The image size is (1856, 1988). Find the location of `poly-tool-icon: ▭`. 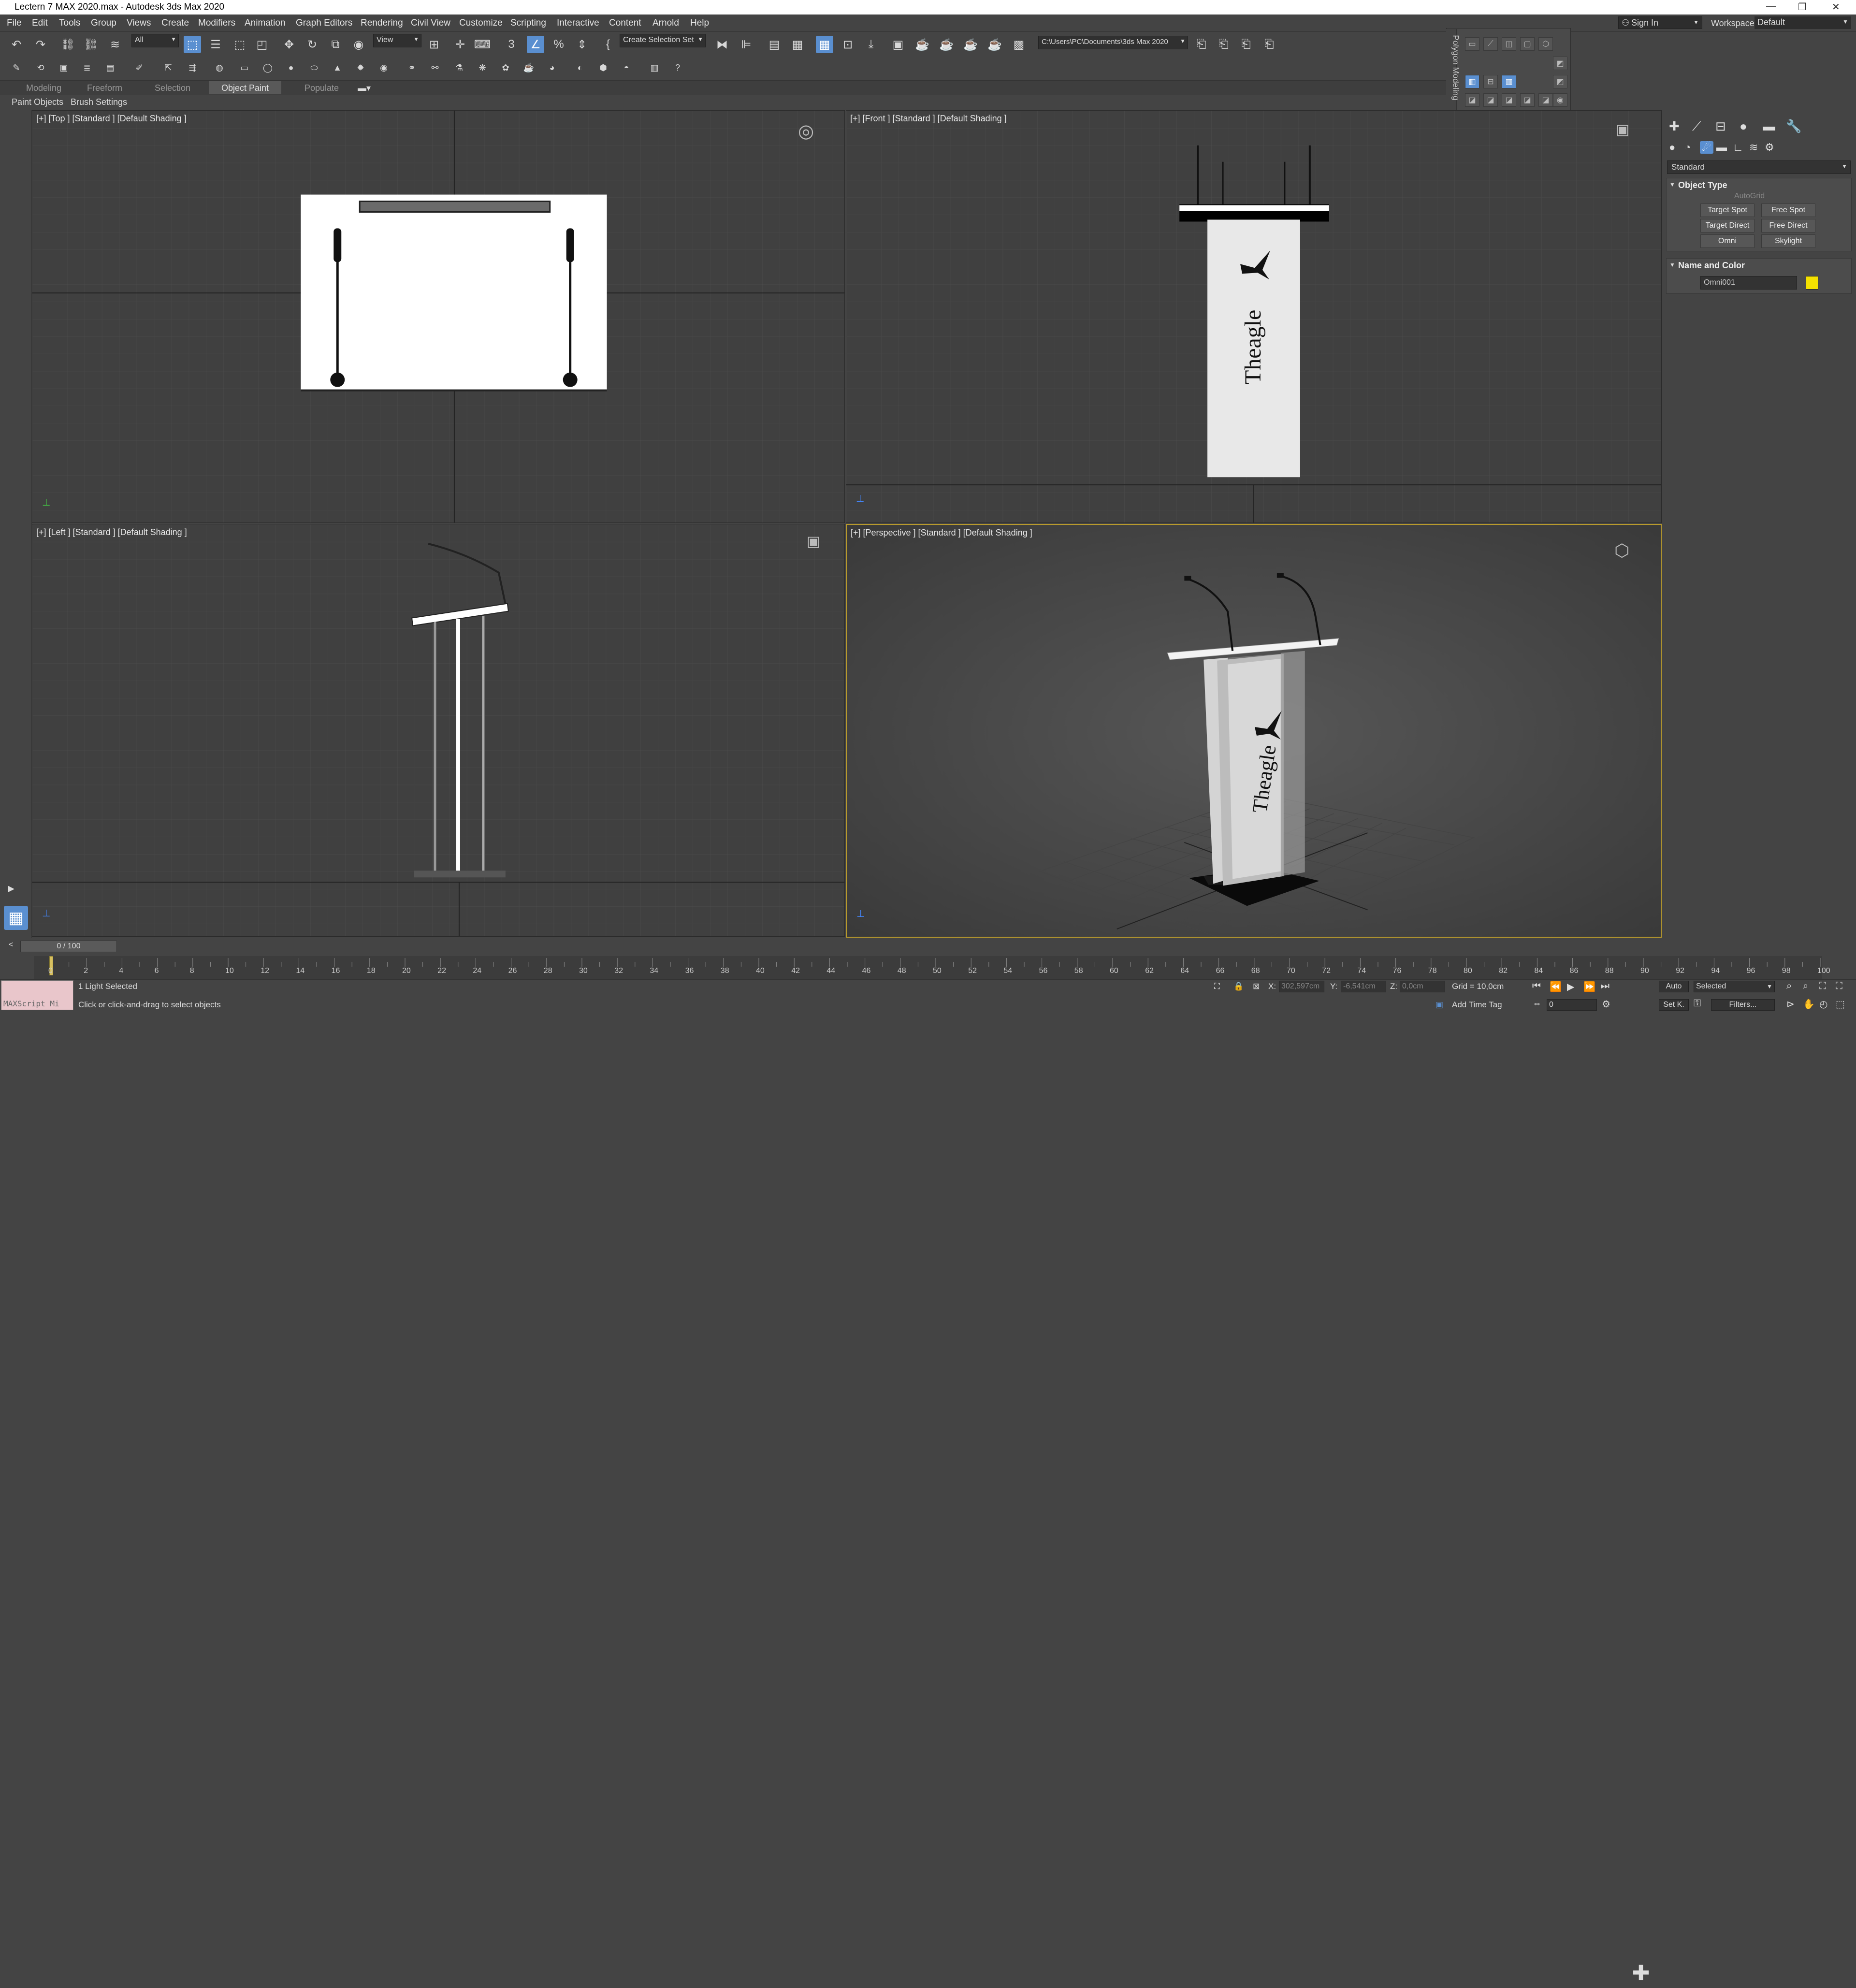

poly-tool-icon: ▭ is located at coordinates (1472, 44).